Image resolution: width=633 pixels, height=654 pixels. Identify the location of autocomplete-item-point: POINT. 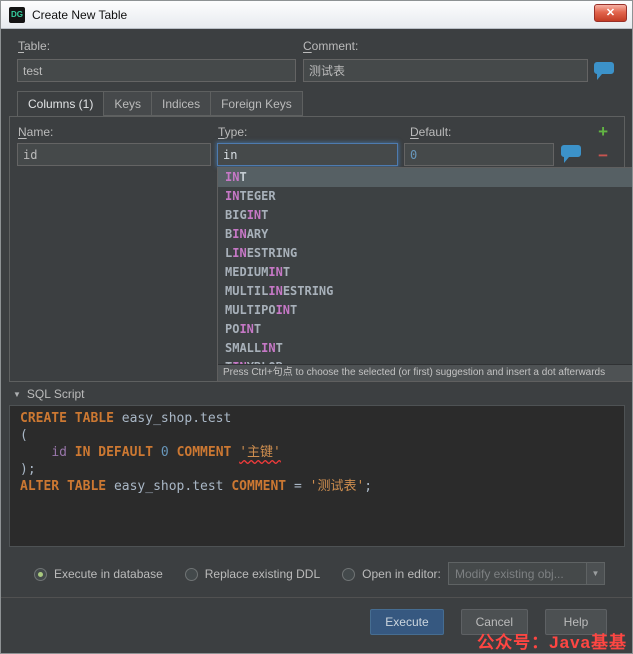
(425, 329).